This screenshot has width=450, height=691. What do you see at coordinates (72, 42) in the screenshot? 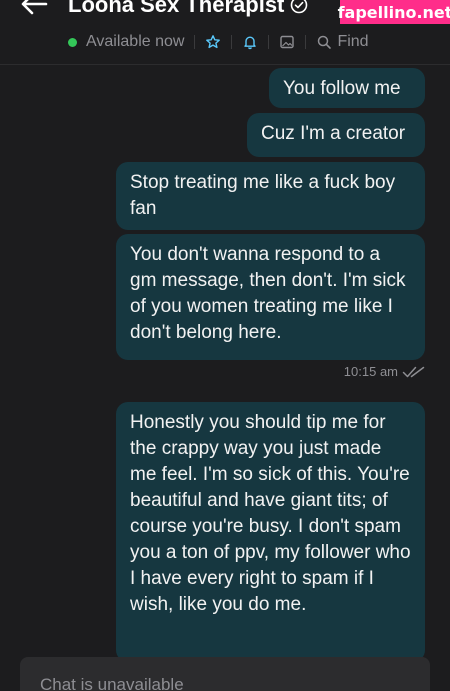
I see `online-dot` at bounding box center [72, 42].